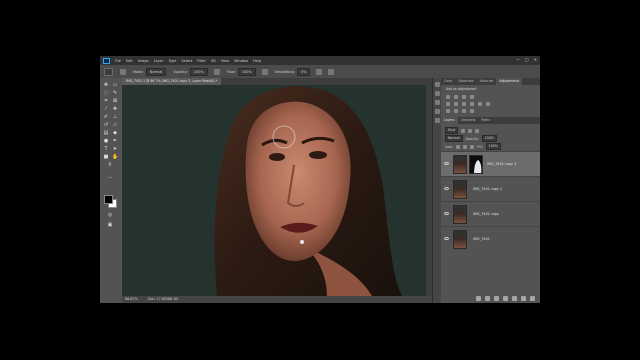 This screenshot has width=640, height=360. Describe the element at coordinates (303, 71) in the screenshot. I see `smoothing-field: 0%` at that location.